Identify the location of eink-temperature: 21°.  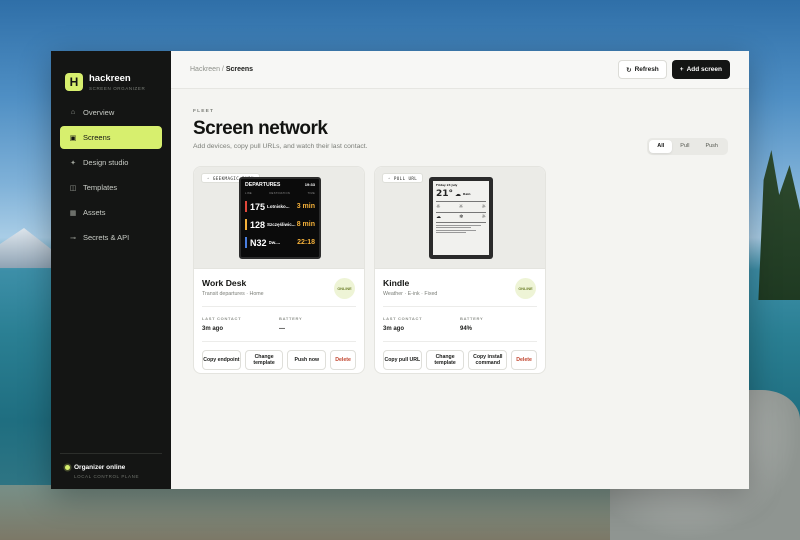
(445, 194).